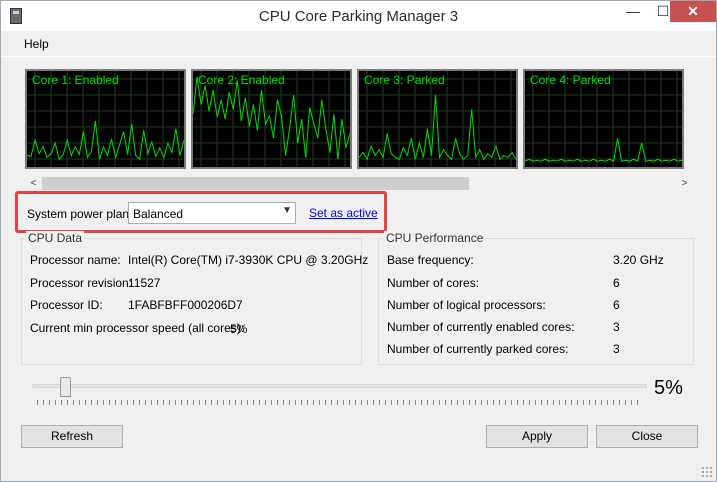 This screenshot has width=717, height=482. Describe the element at coordinates (633, 11) in the screenshot. I see `minimize-button: —` at that location.